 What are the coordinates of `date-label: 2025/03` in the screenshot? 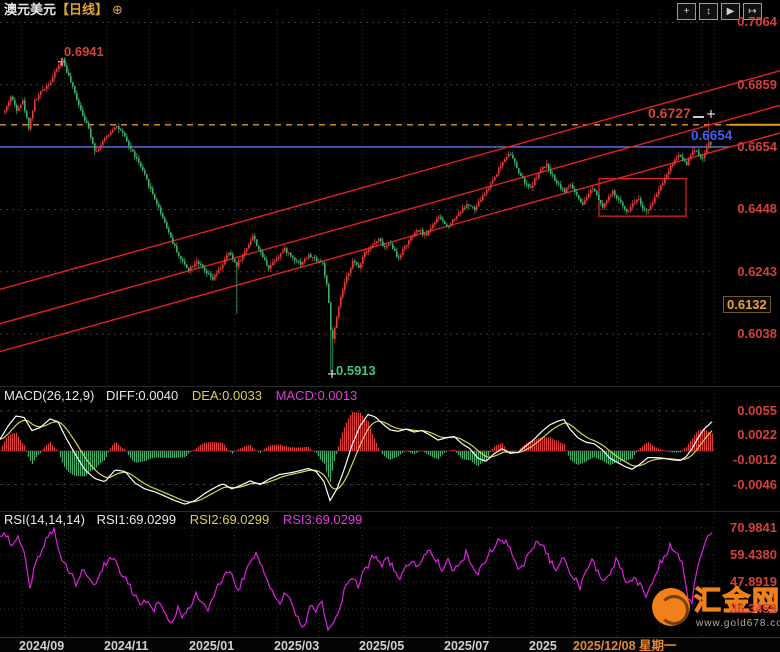 It's located at (297, 645).